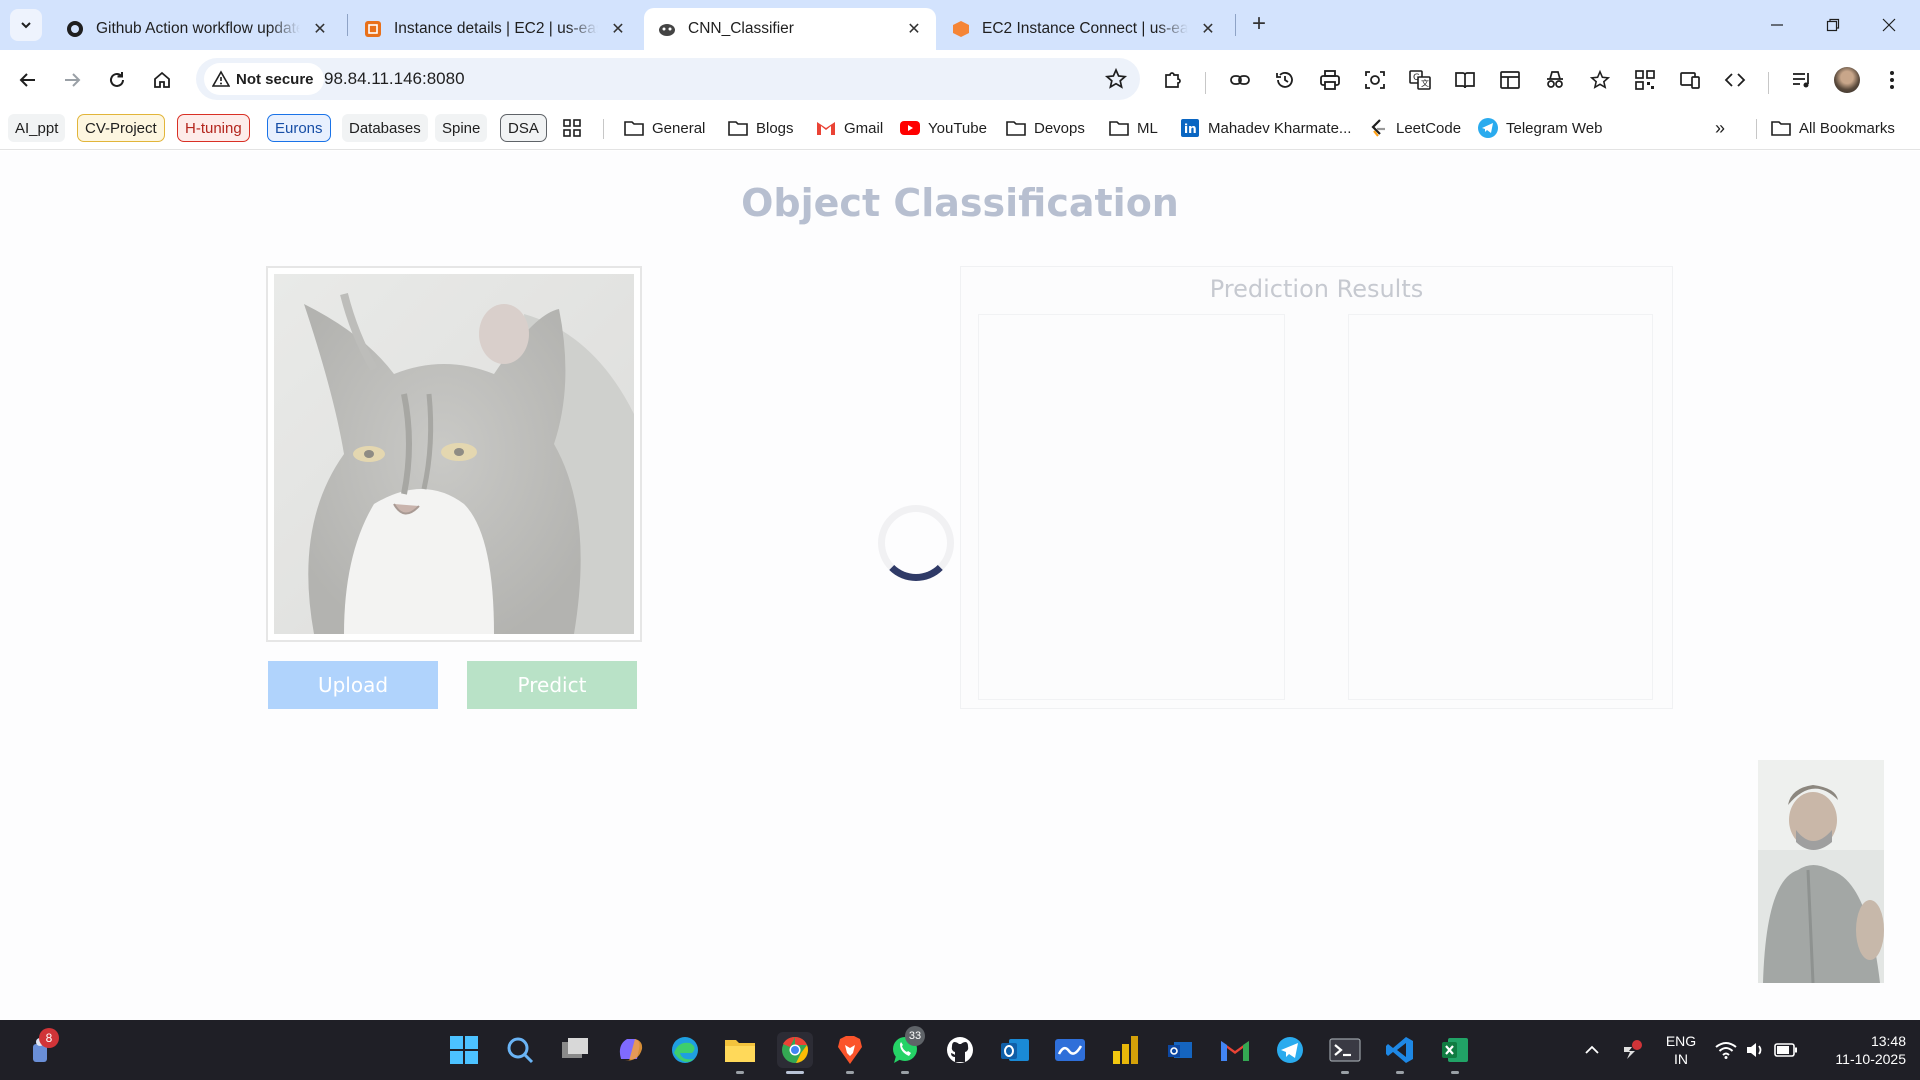  What do you see at coordinates (117, 80) in the screenshot?
I see `reload-button` at bounding box center [117, 80].